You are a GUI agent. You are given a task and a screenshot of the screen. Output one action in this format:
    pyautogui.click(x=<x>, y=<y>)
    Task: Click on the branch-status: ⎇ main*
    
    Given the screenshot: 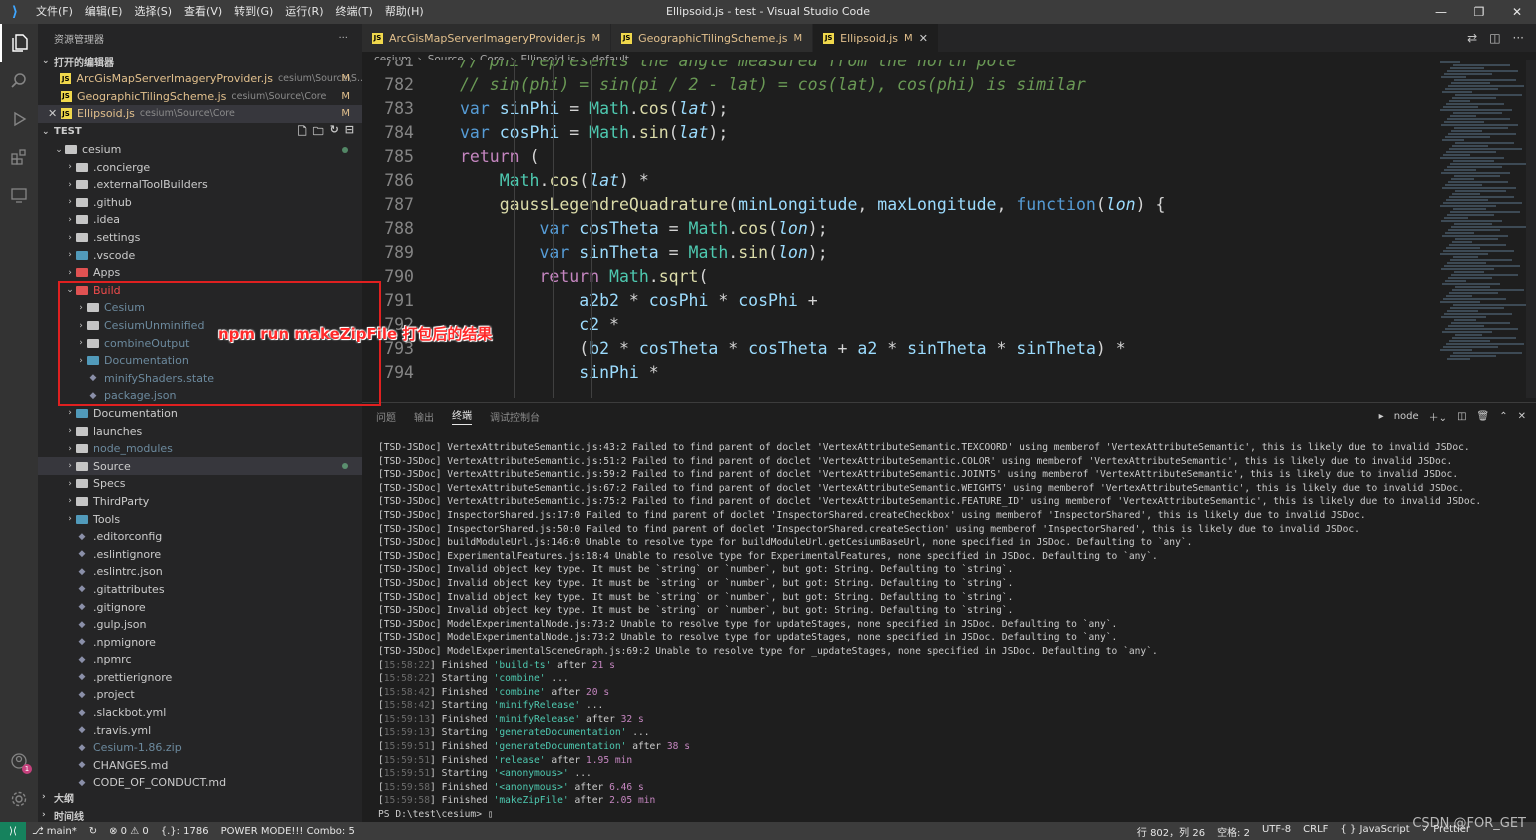 What is the action you would take?
    pyautogui.click(x=54, y=831)
    